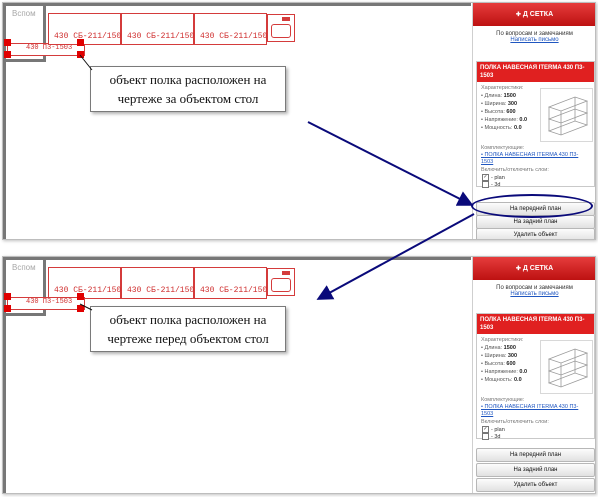  What do you see at coordinates (535, 455) in the screenshot?
I see `bring-to-front-button: На передний план` at bounding box center [535, 455].